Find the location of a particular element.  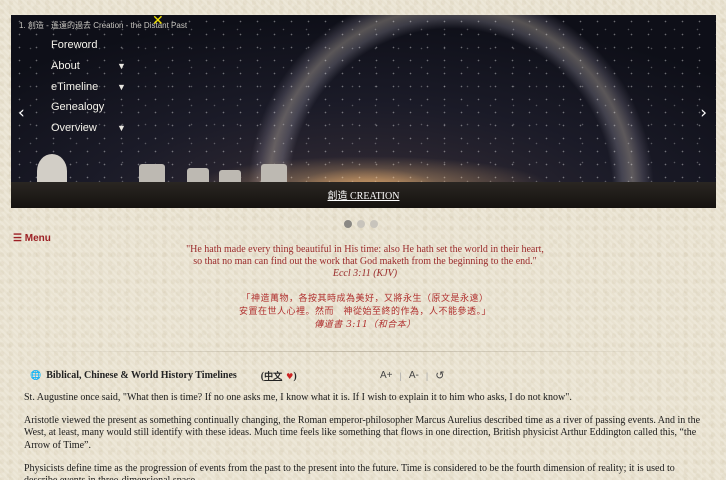

close-icon: ✕ is located at coordinates (158, 22).